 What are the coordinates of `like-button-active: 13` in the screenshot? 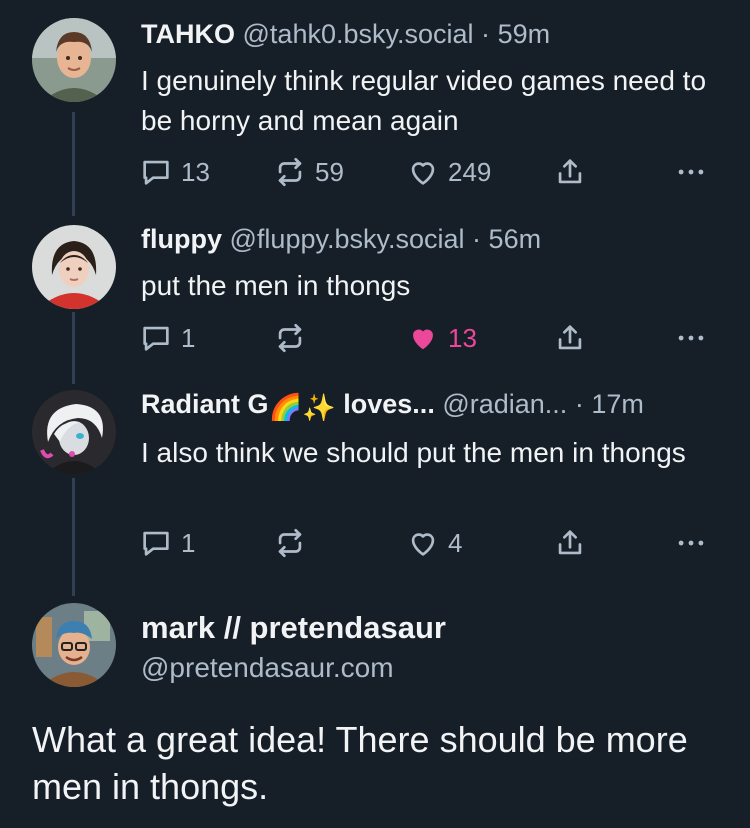 It's located at (441, 338).